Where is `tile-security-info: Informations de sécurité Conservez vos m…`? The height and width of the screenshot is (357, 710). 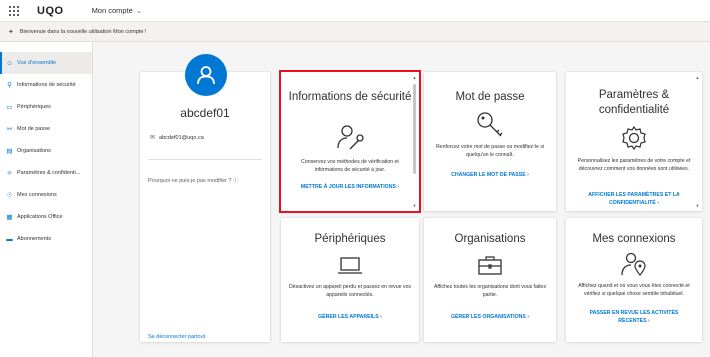 tile-security-info: Informations de sécurité Conservez vos m… is located at coordinates (350, 141).